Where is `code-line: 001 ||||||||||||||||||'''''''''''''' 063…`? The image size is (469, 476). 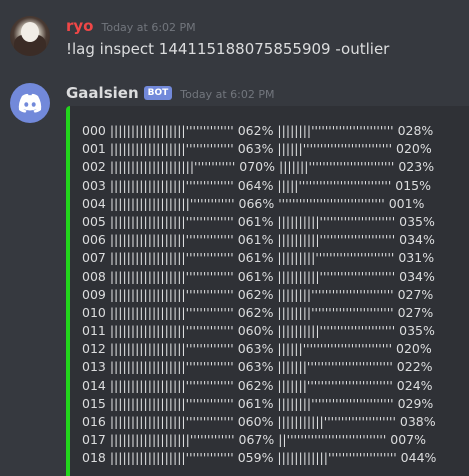 code-line: 001 ||||||||||||||||||'''''''''''''' 063… is located at coordinates (257, 149).